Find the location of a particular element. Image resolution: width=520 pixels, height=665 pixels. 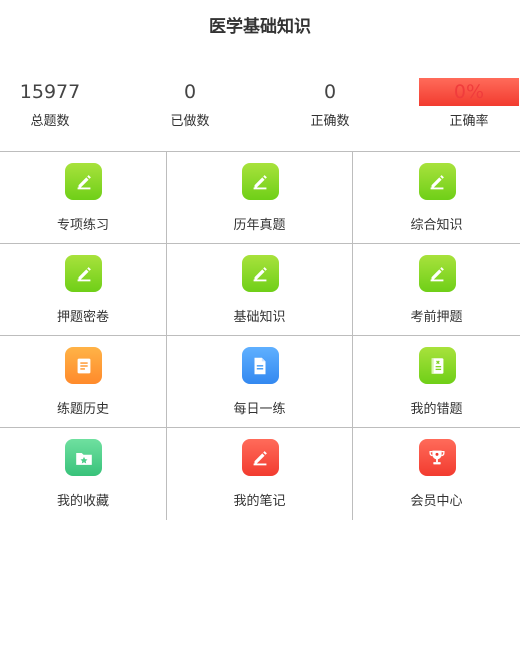

menu-item-my-notes: 我的笔记 is located at coordinates (260, 474).